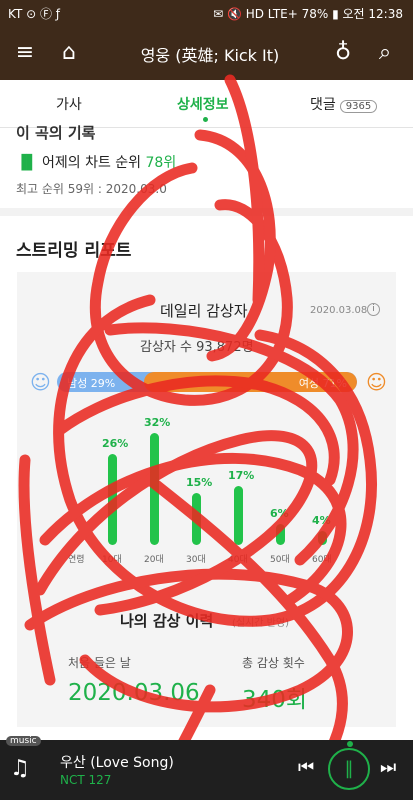 The image size is (413, 800). Describe the element at coordinates (117, 763) in the screenshot. I see `track-title: 우산 (Love Song)` at that location.